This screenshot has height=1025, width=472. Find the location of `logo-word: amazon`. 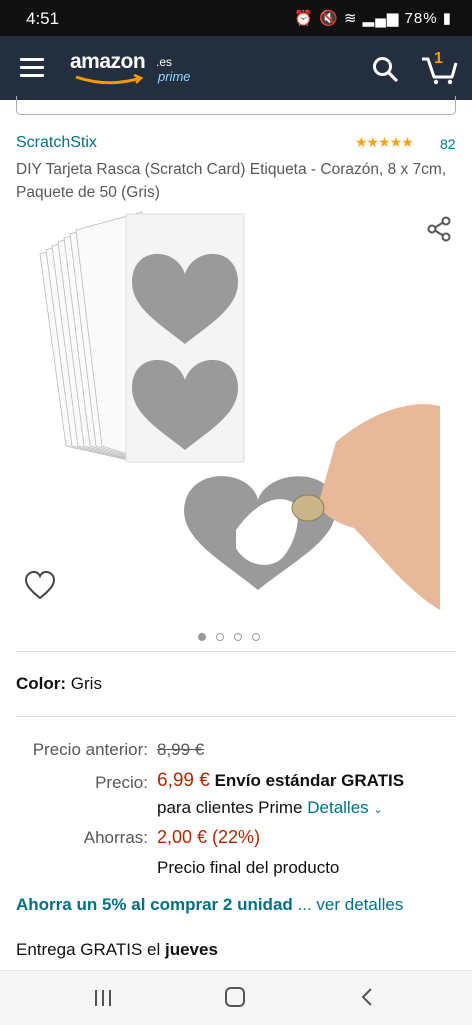

logo-word: amazon is located at coordinates (108, 61).